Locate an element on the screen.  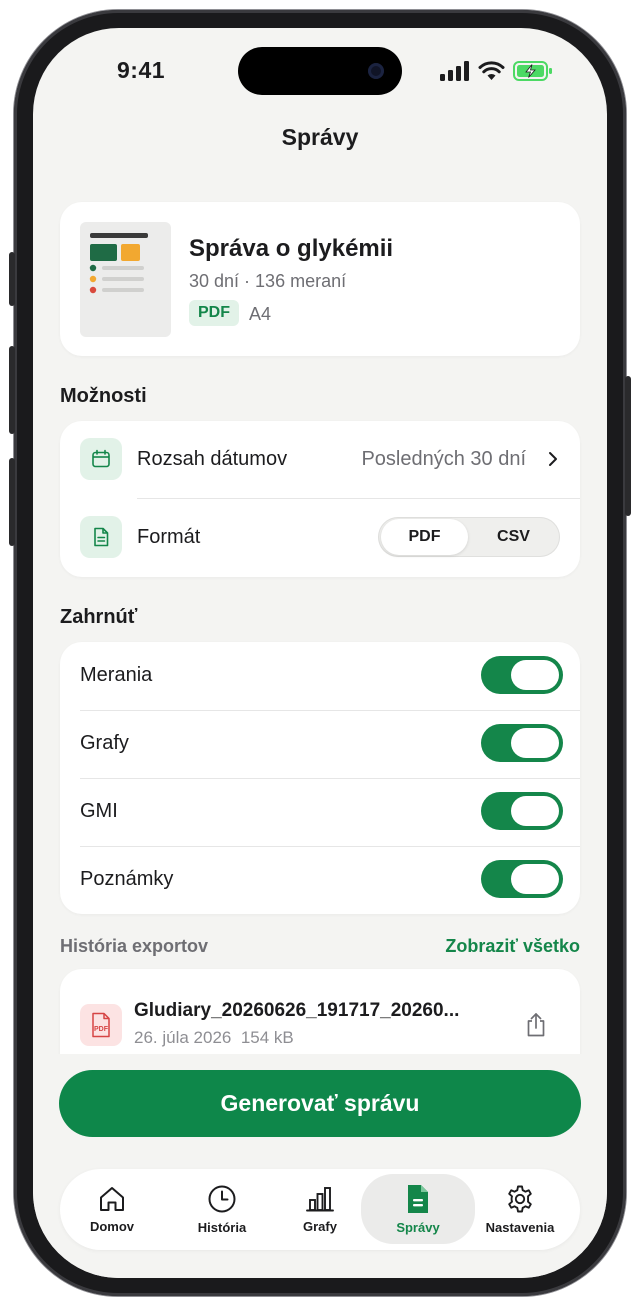
measurements-toggle is located at coordinates (522, 675).